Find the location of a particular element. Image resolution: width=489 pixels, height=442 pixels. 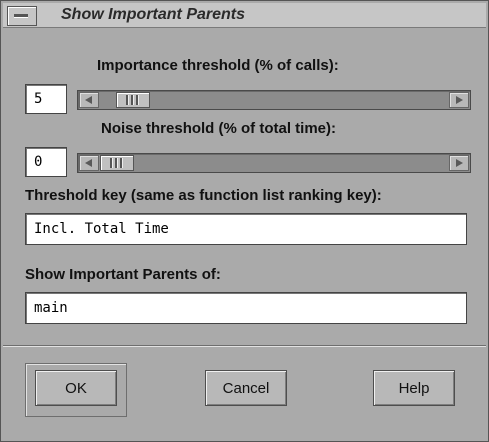

window-title: Show Important Parents is located at coordinates (153, 14).